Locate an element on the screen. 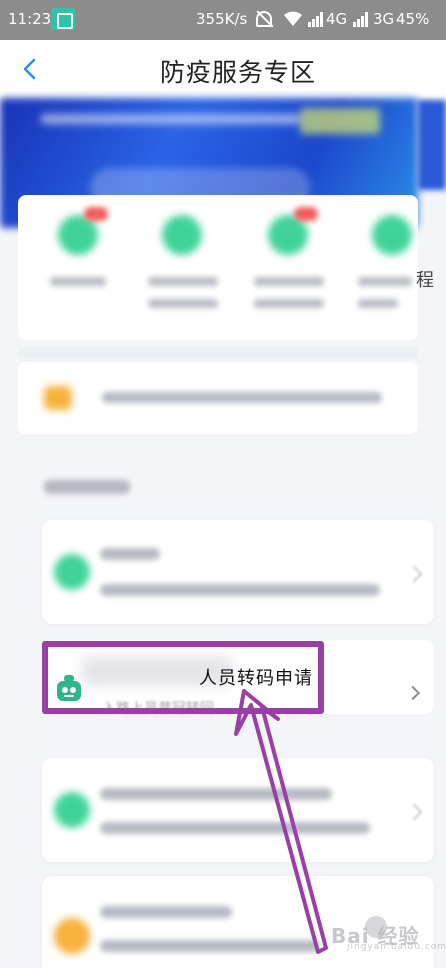 This screenshot has height=968, width=446. service-list-item-transfer-code: 人员转码申请 入路上员昔冠转回 is located at coordinates (238, 678).